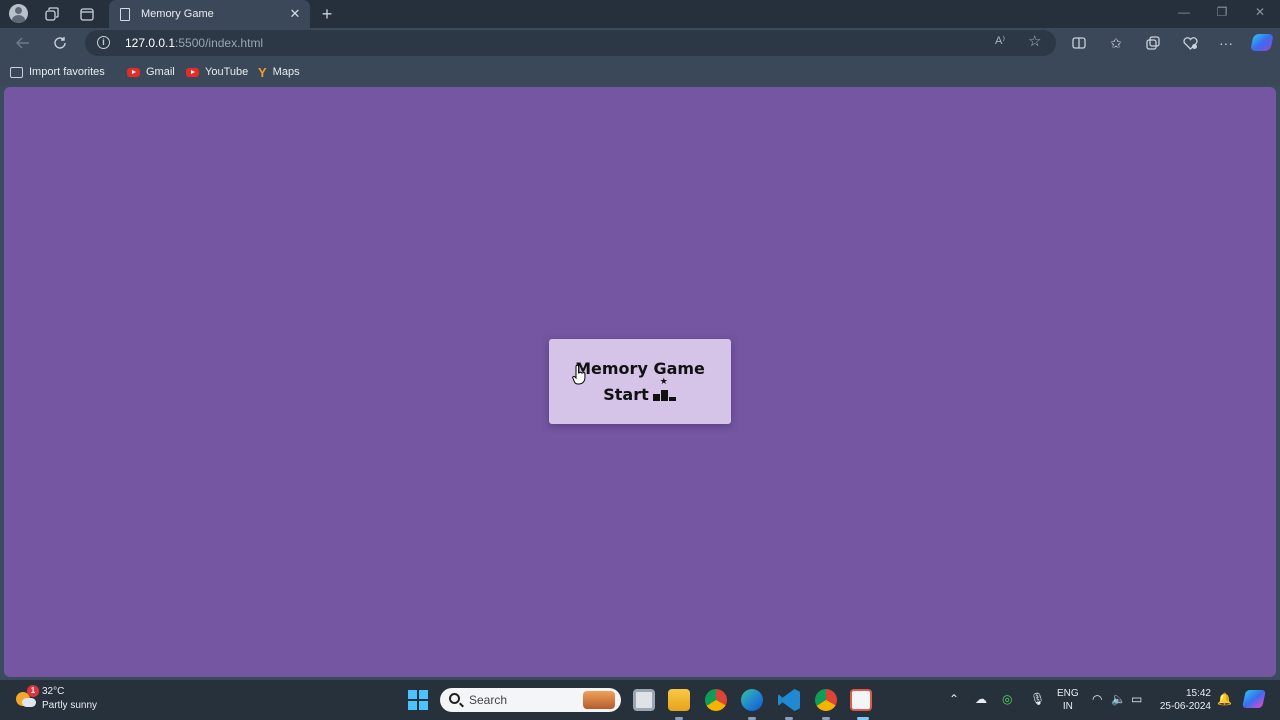  I want to click on favorite-gmail: Gmail, so click(151, 72).